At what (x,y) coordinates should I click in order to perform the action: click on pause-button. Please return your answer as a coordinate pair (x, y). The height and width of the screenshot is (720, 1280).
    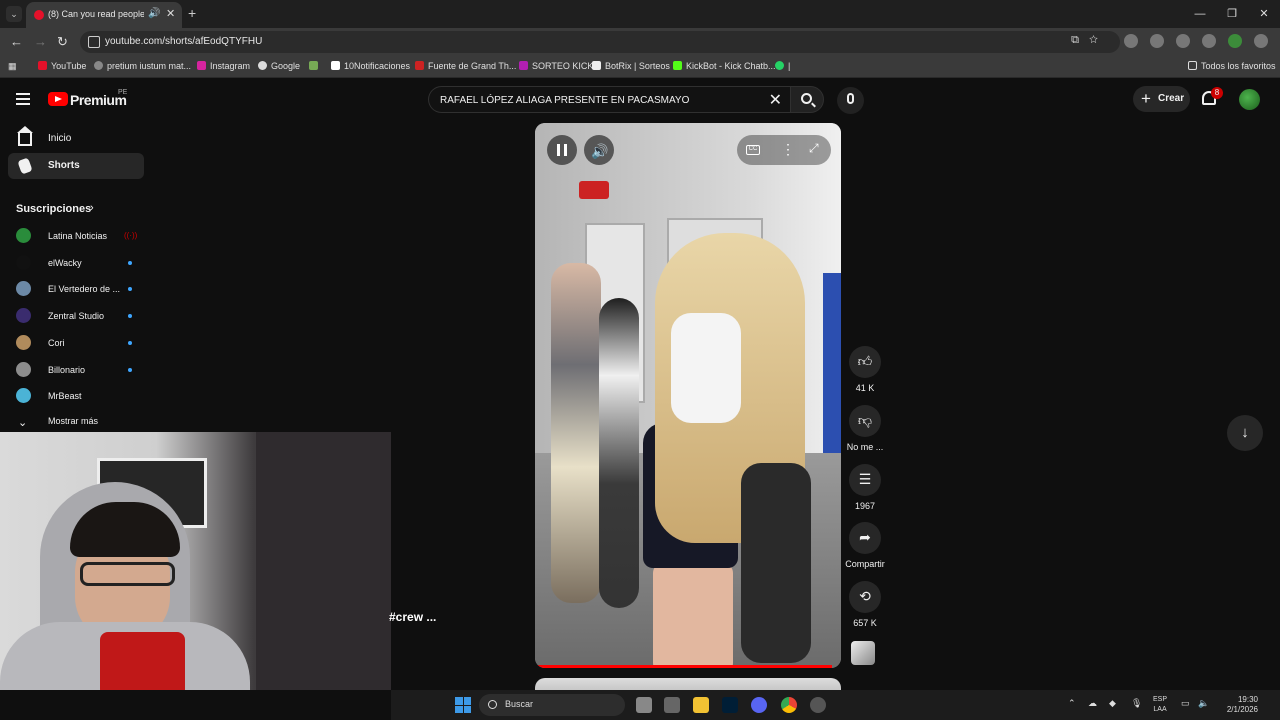
    Looking at the image, I should click on (562, 150).